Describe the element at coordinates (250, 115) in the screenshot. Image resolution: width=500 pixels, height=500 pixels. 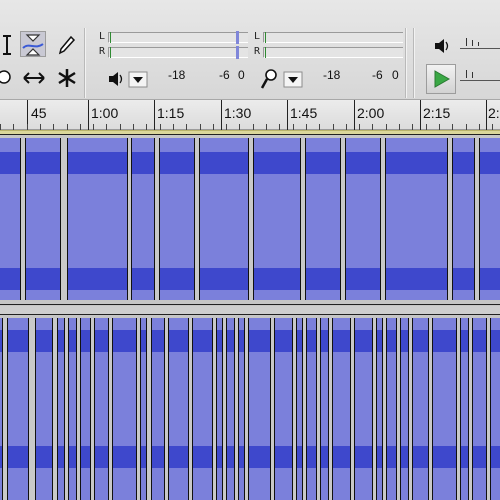
I see `timeline-ruler: 45 1:00 1:15 1:30 1:45 2:00 2:15 2:` at that location.